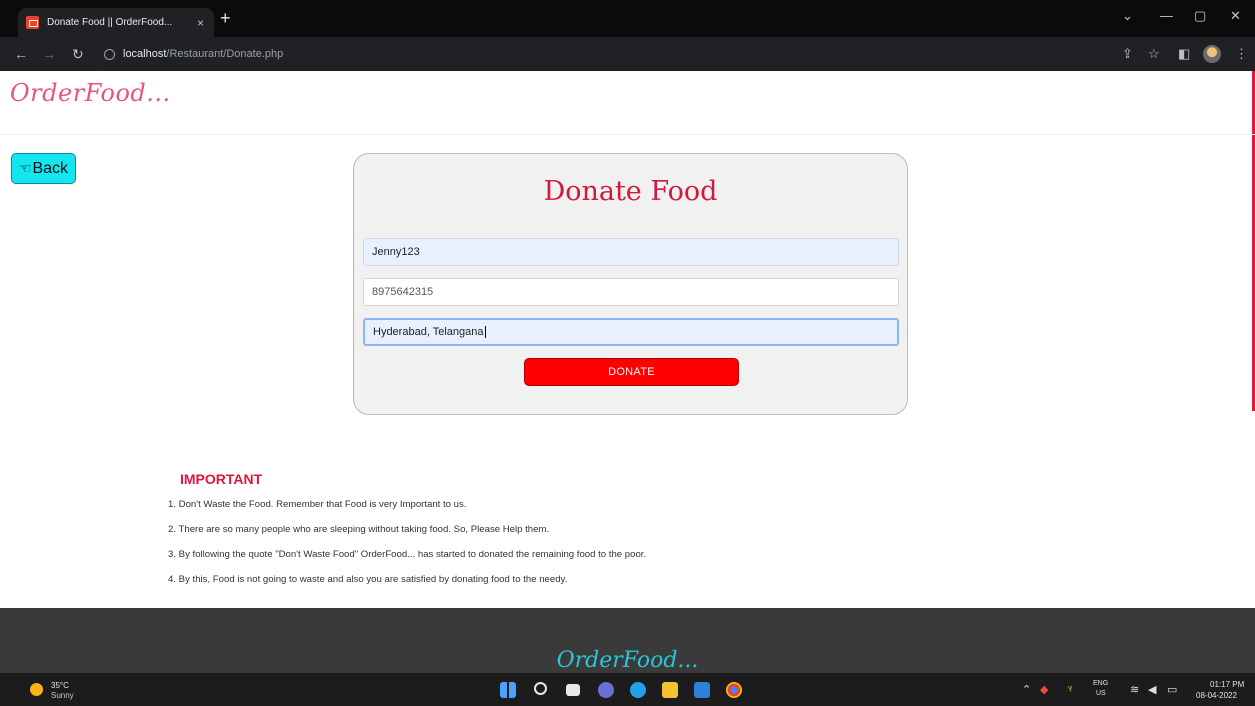 The image size is (1255, 706). I want to click on url-host: localhost, so click(145, 54).